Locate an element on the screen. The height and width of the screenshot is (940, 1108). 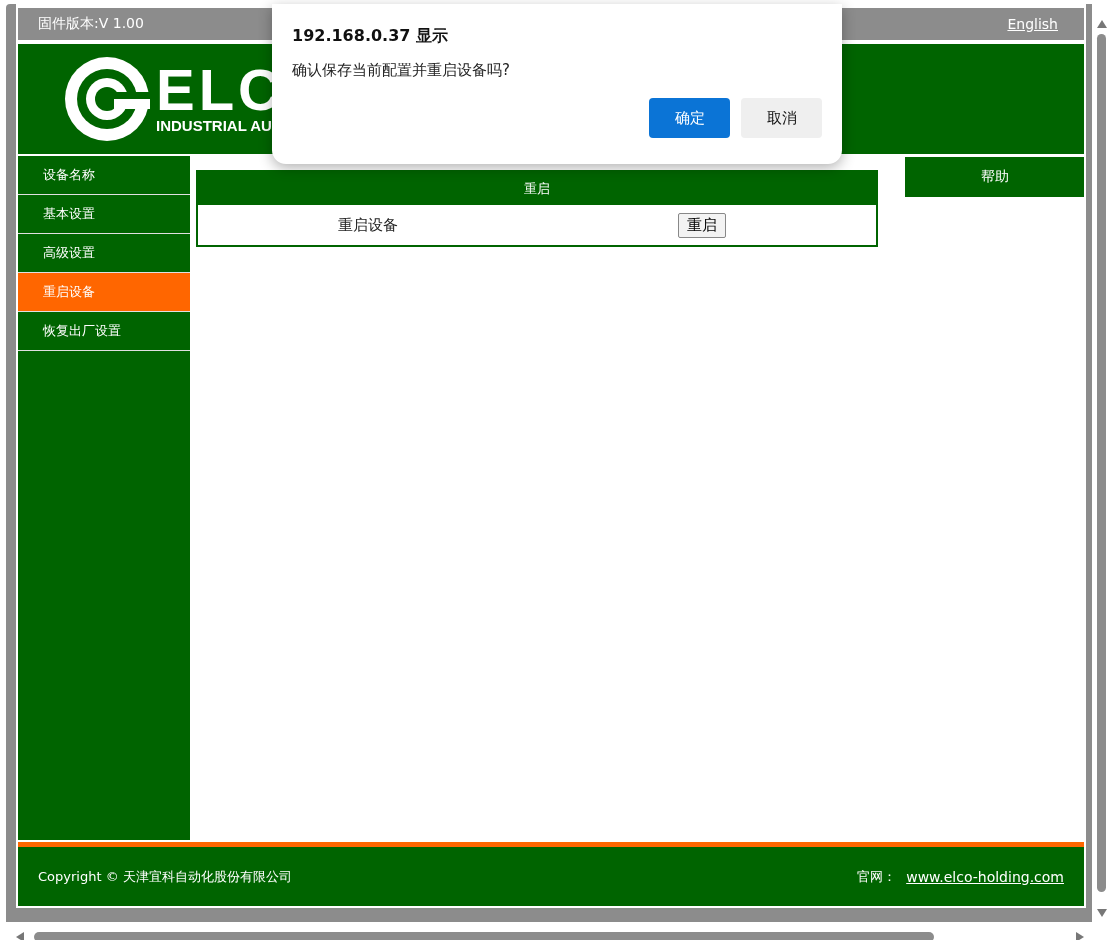
firmware-version: 固件版本:V 1.00 is located at coordinates (91, 24).